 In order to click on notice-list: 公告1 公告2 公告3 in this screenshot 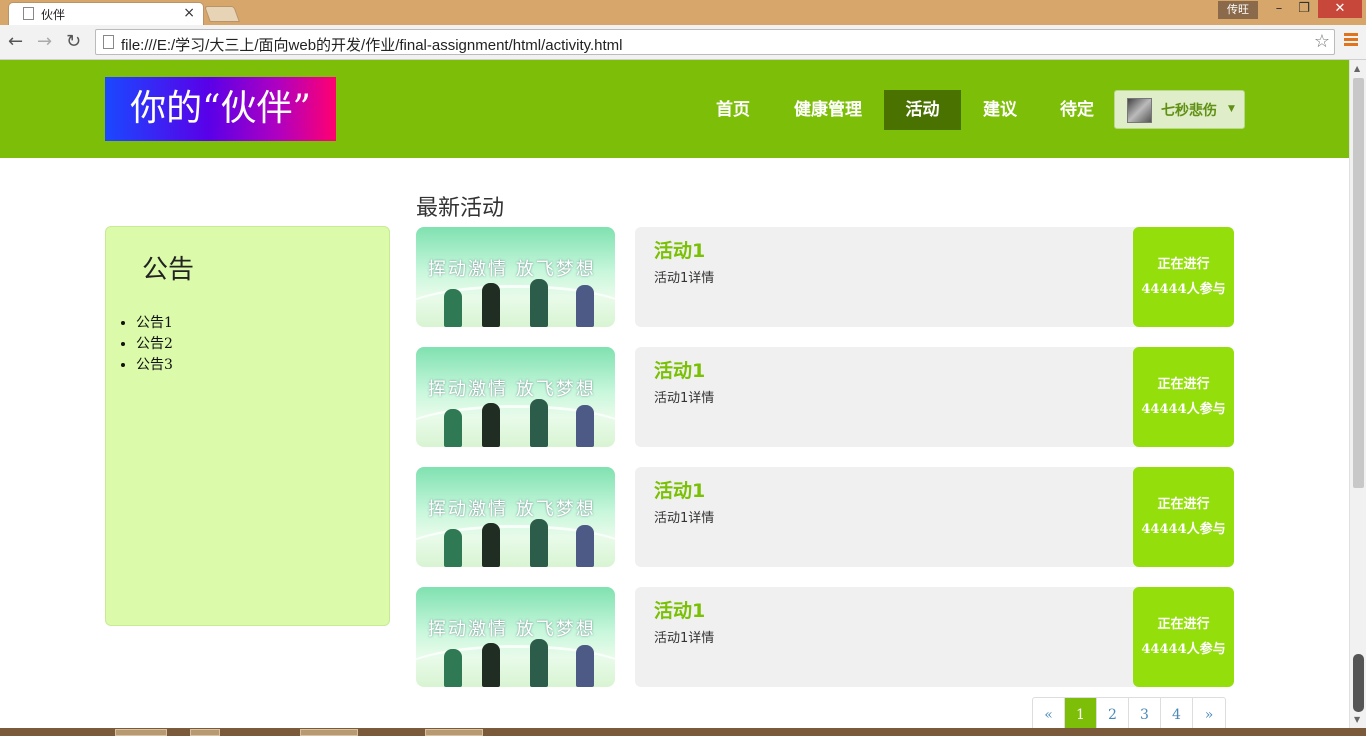, I will do `click(154, 344)`.